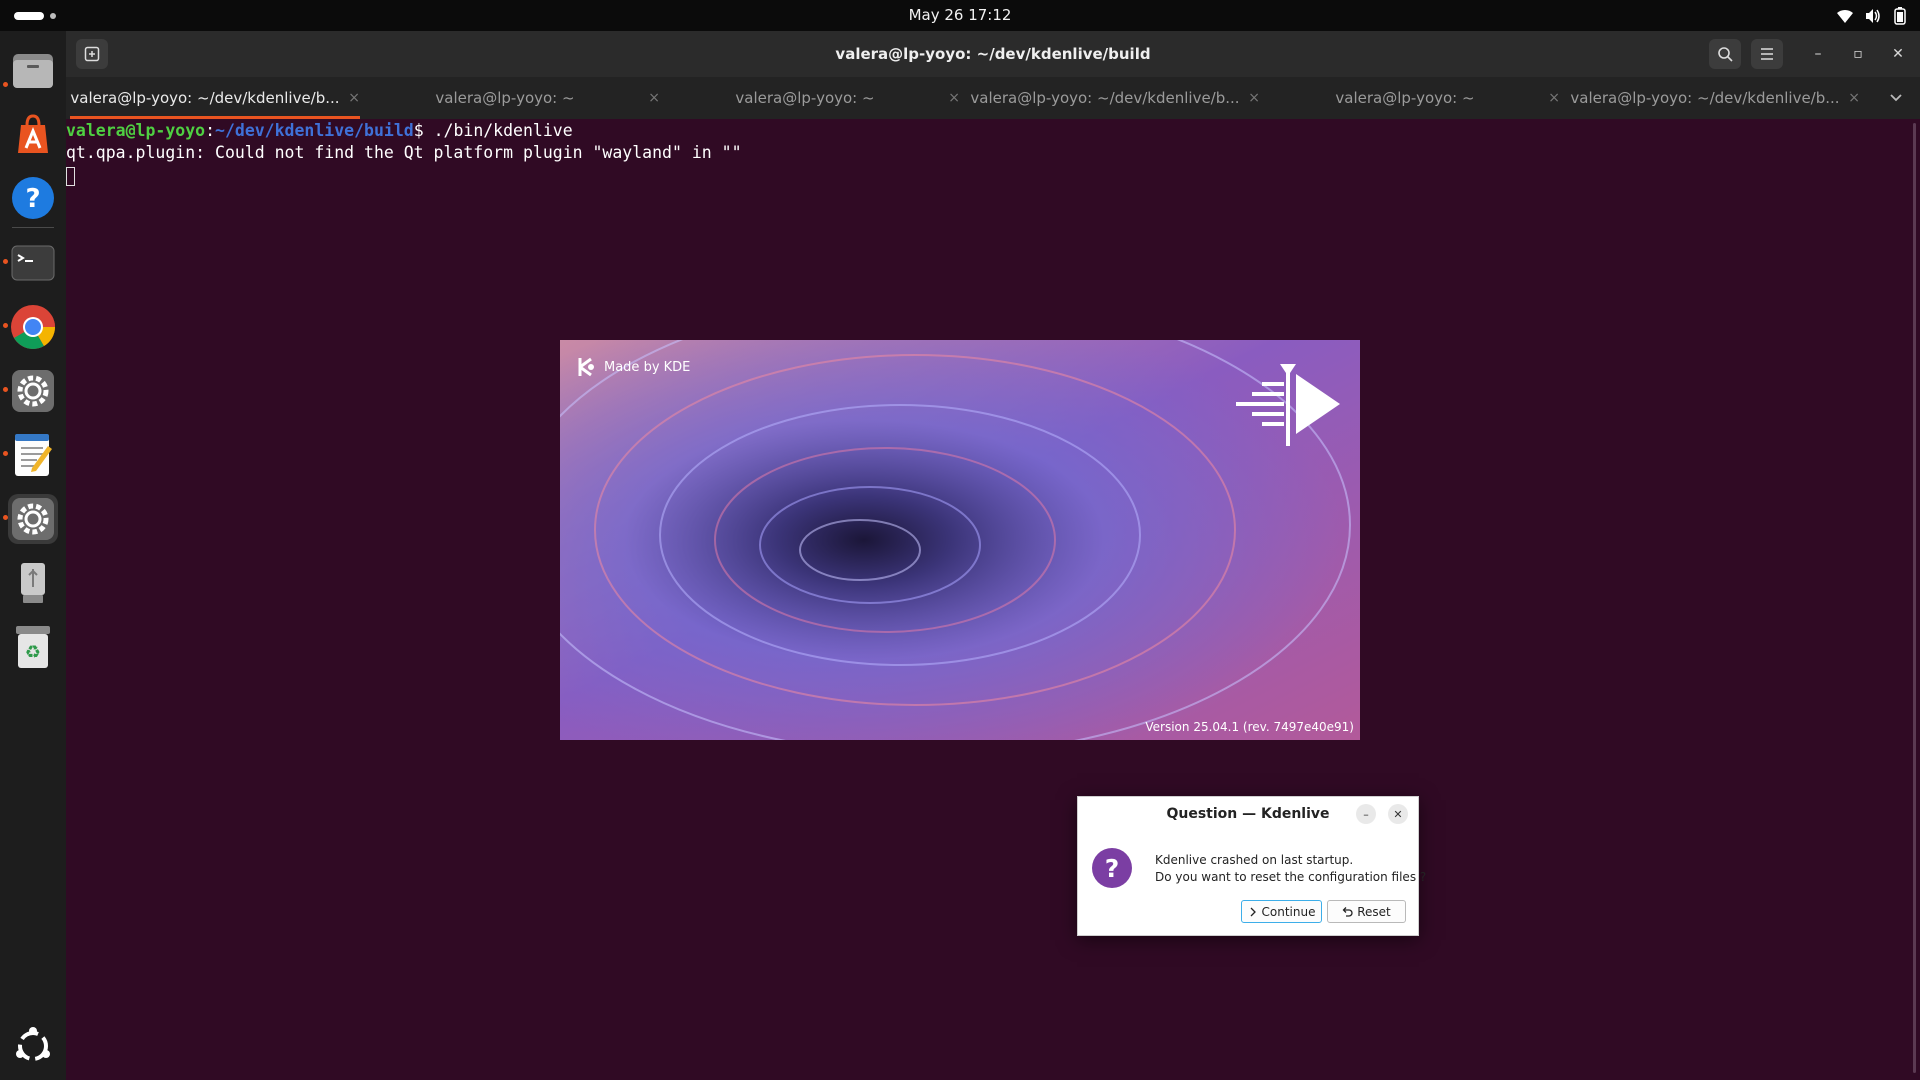 Image resolution: width=1920 pixels, height=1080 pixels. I want to click on dock-terminal, so click(33, 263).